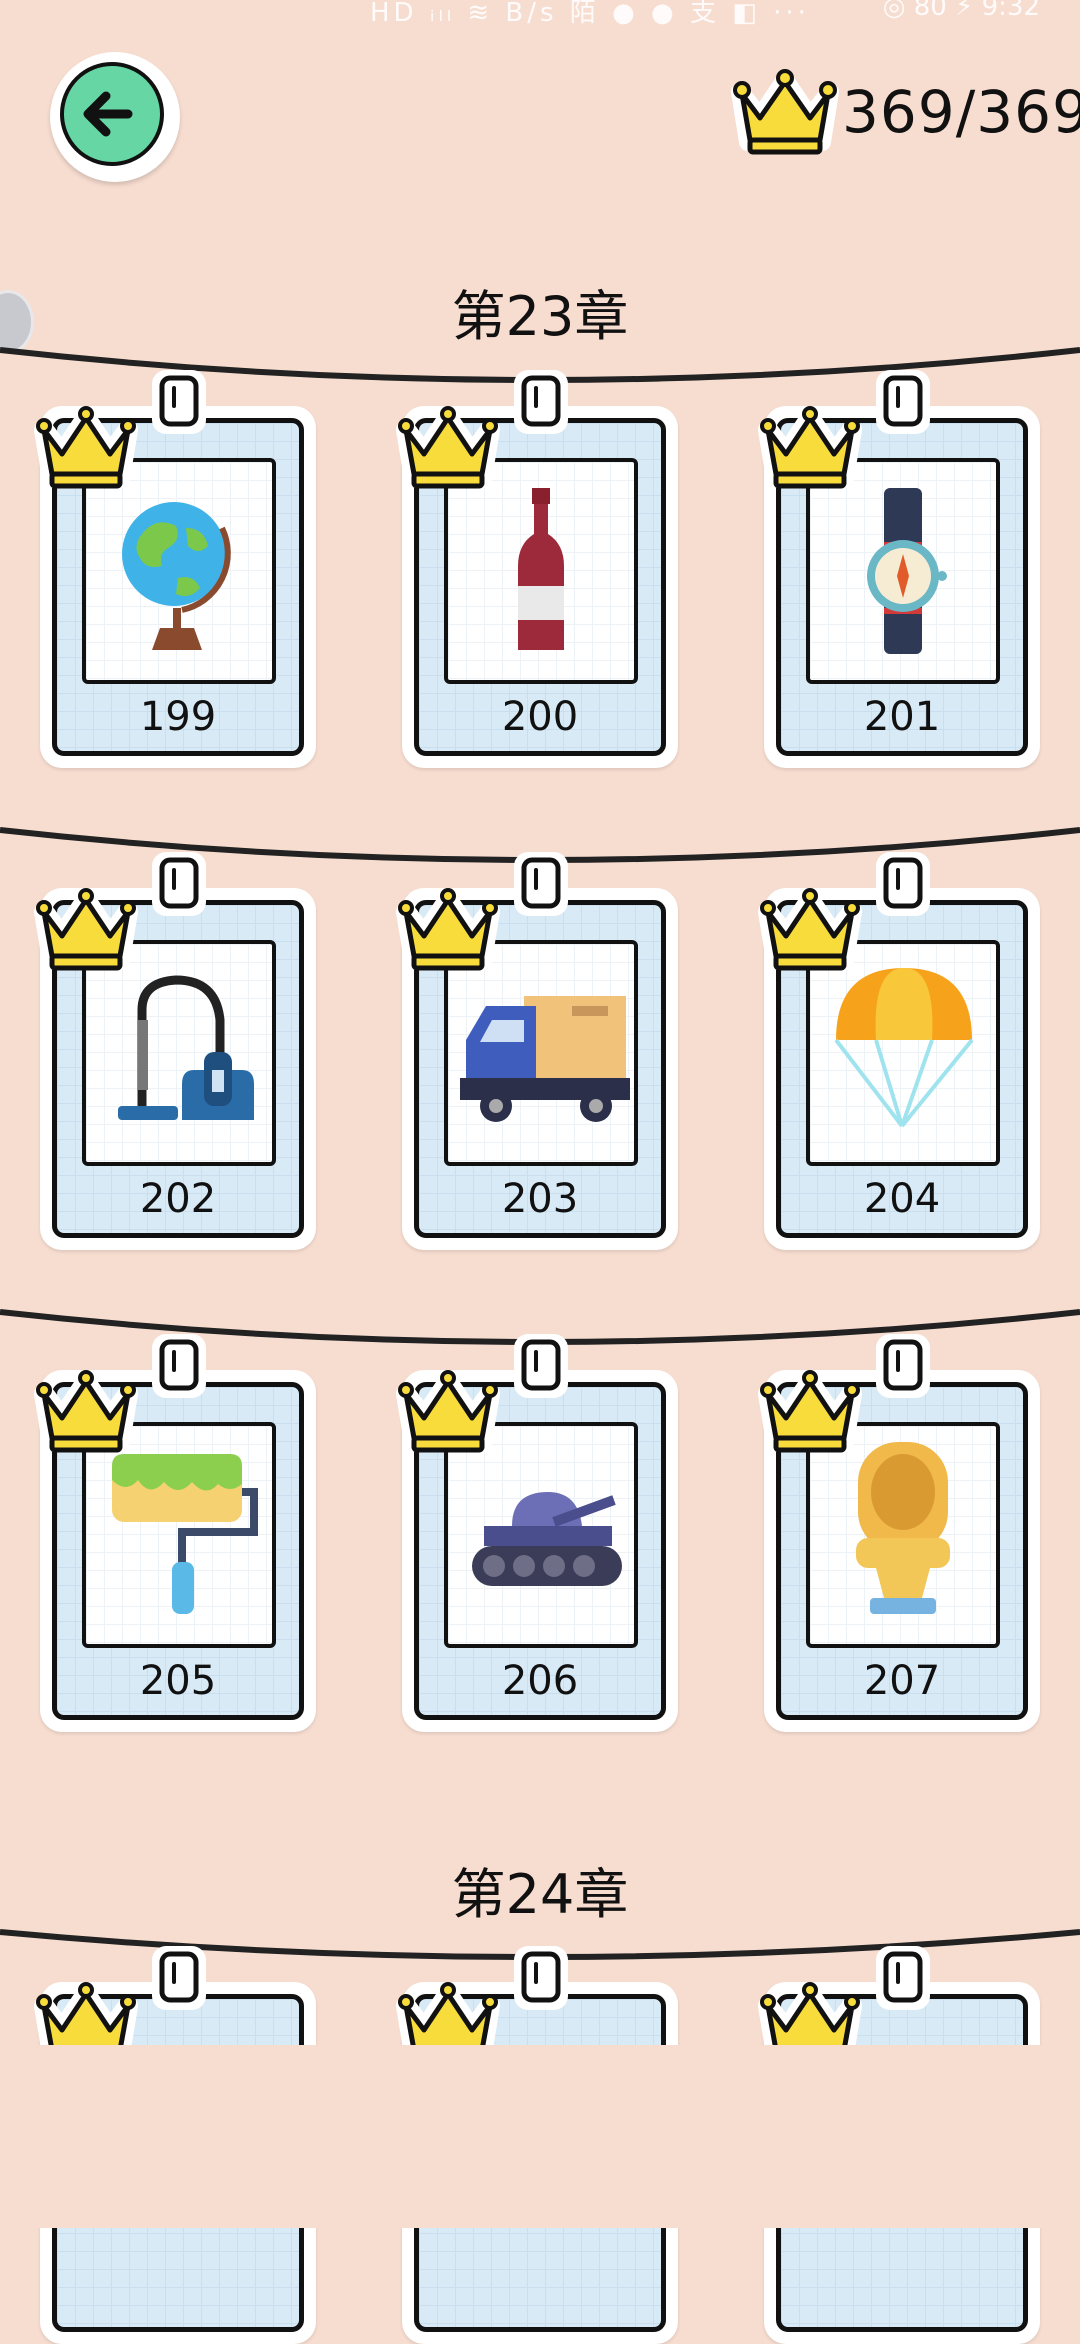 Image resolution: width=1080 pixels, height=2344 pixels. I want to click on status-right: ◎ 80 ⚡ 9:32, so click(961, 11).